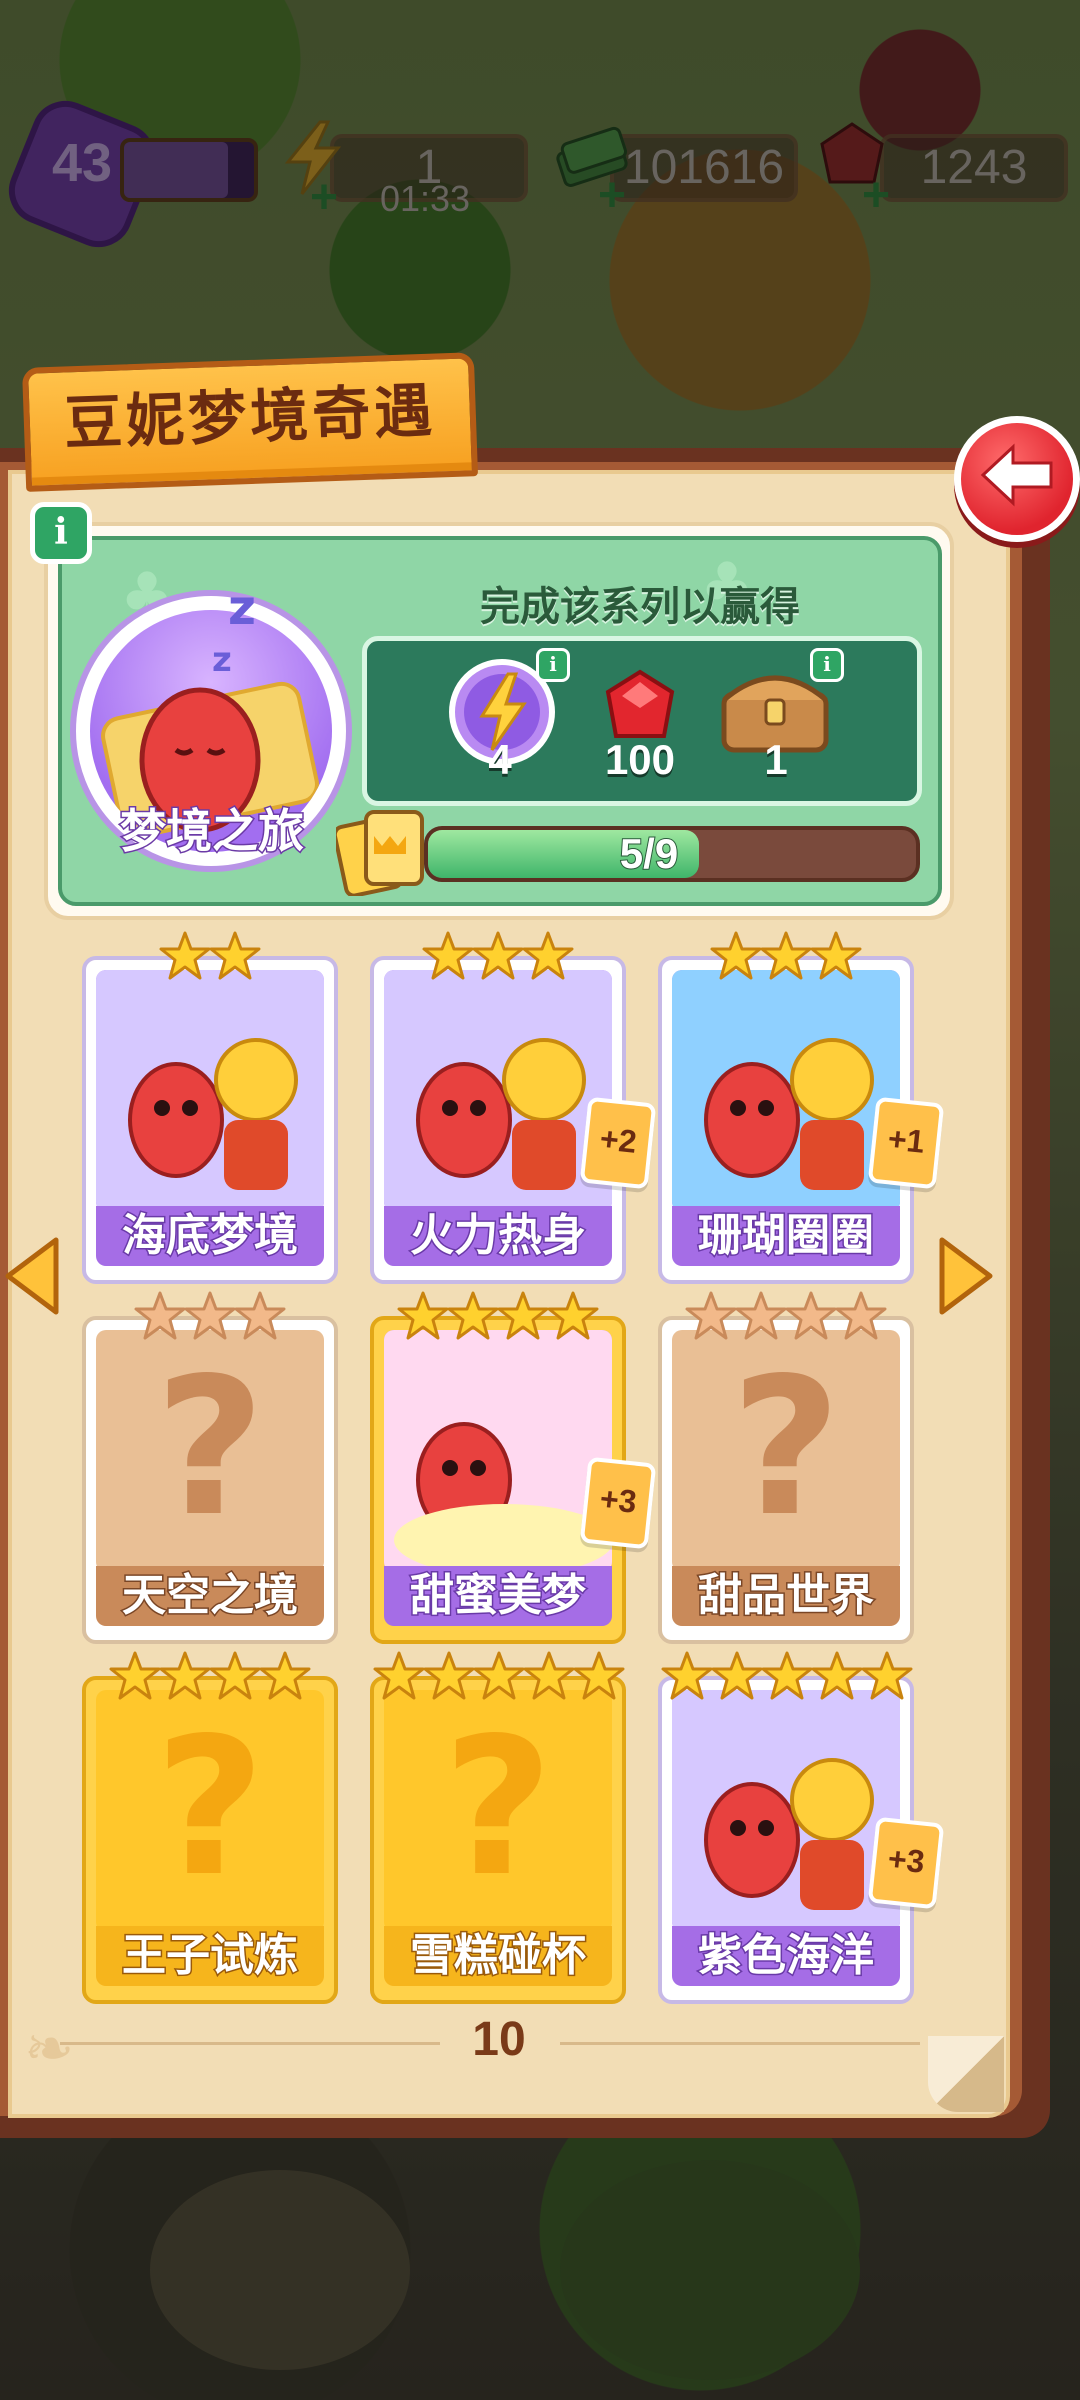 The height and width of the screenshot is (2400, 1080). What do you see at coordinates (649, 853) in the screenshot?
I see `progress-text: 5/9` at bounding box center [649, 853].